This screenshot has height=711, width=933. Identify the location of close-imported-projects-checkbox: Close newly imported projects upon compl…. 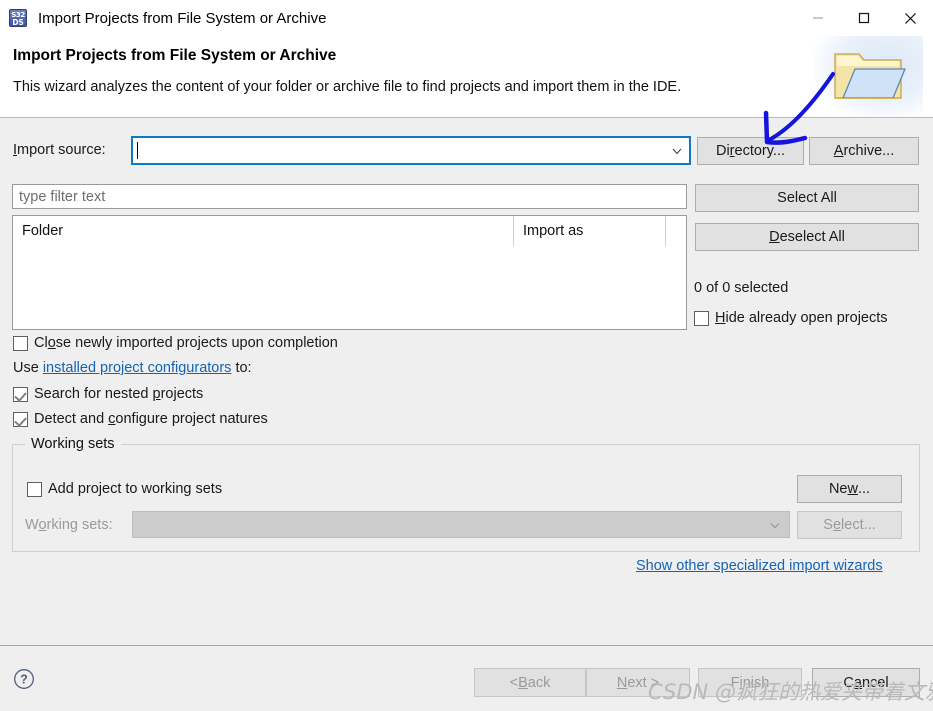
(175, 343).